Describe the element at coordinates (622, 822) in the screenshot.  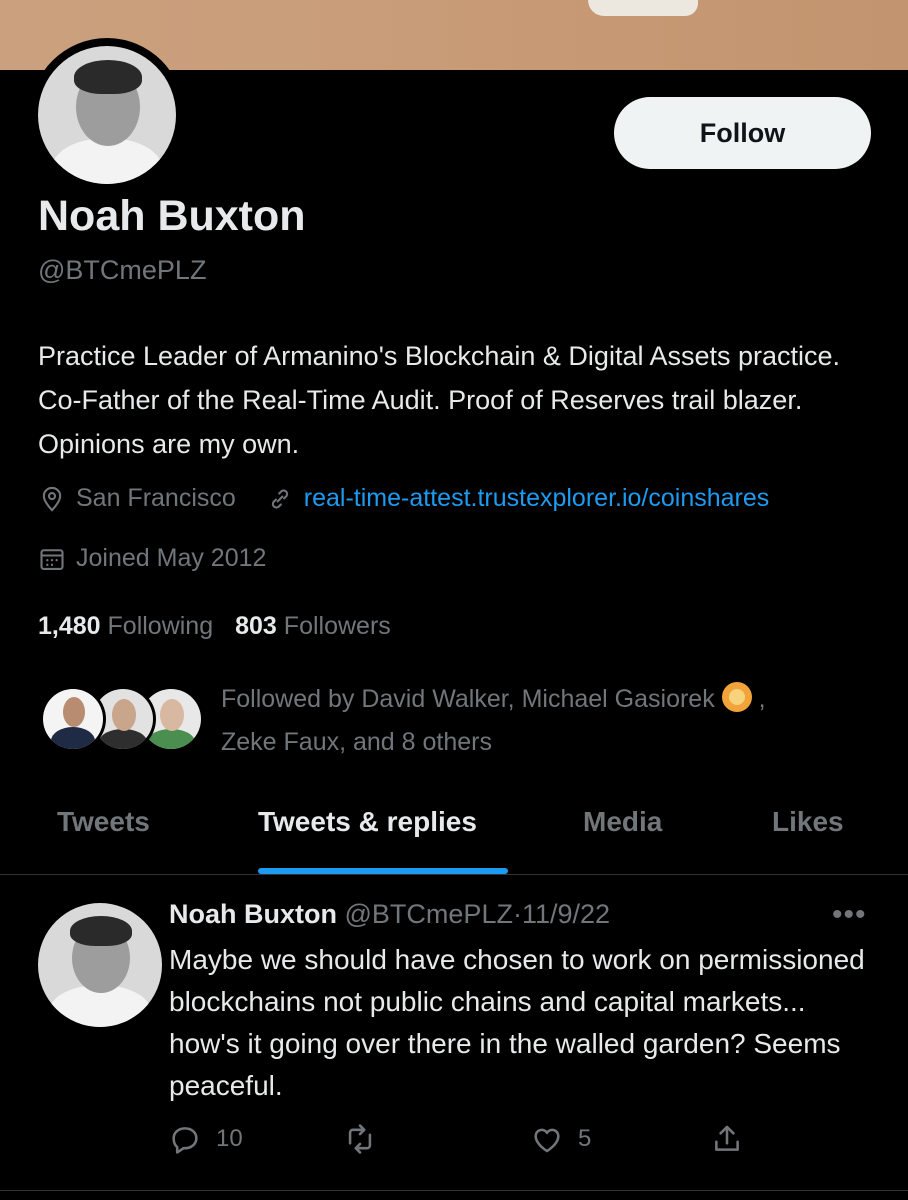
I see `tab-media: Media` at that location.